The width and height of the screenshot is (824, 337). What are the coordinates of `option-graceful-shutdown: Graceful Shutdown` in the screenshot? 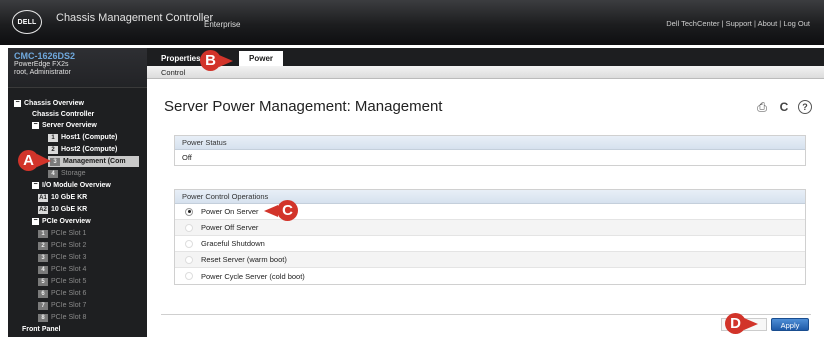 It's located at (490, 244).